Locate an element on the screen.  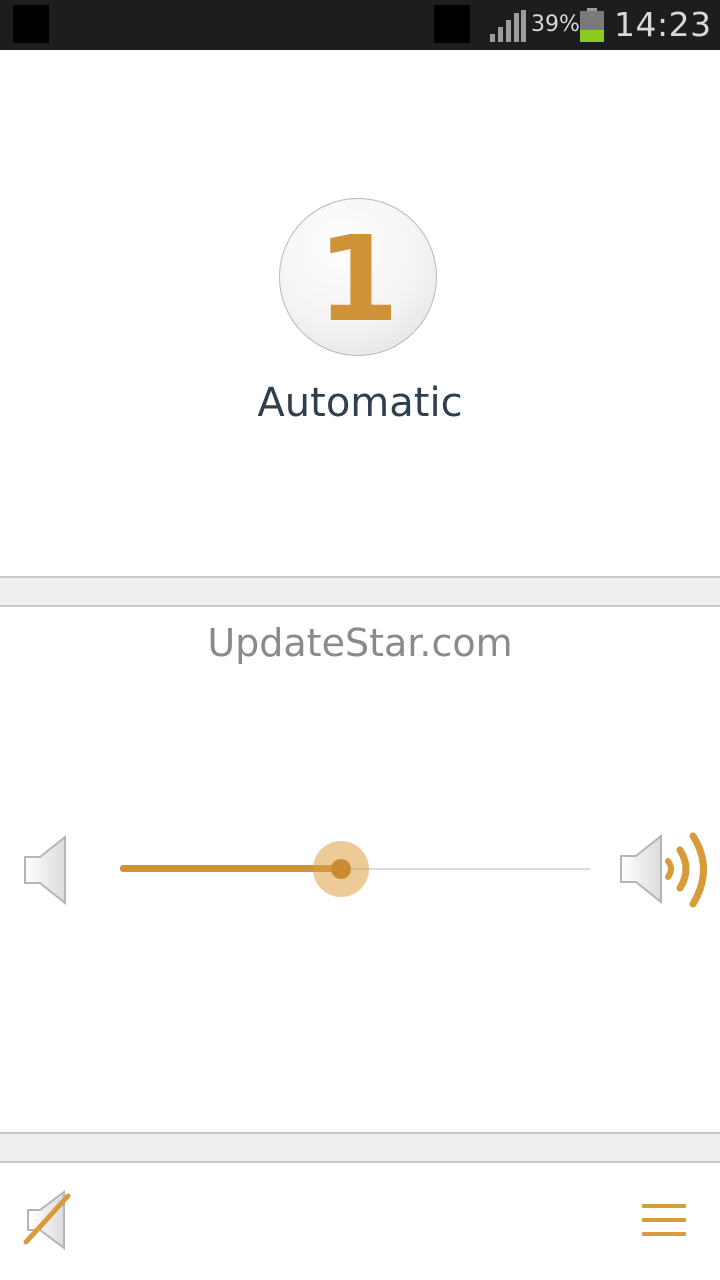
status-bar: 39% 14:23 is located at coordinates (360, 25).